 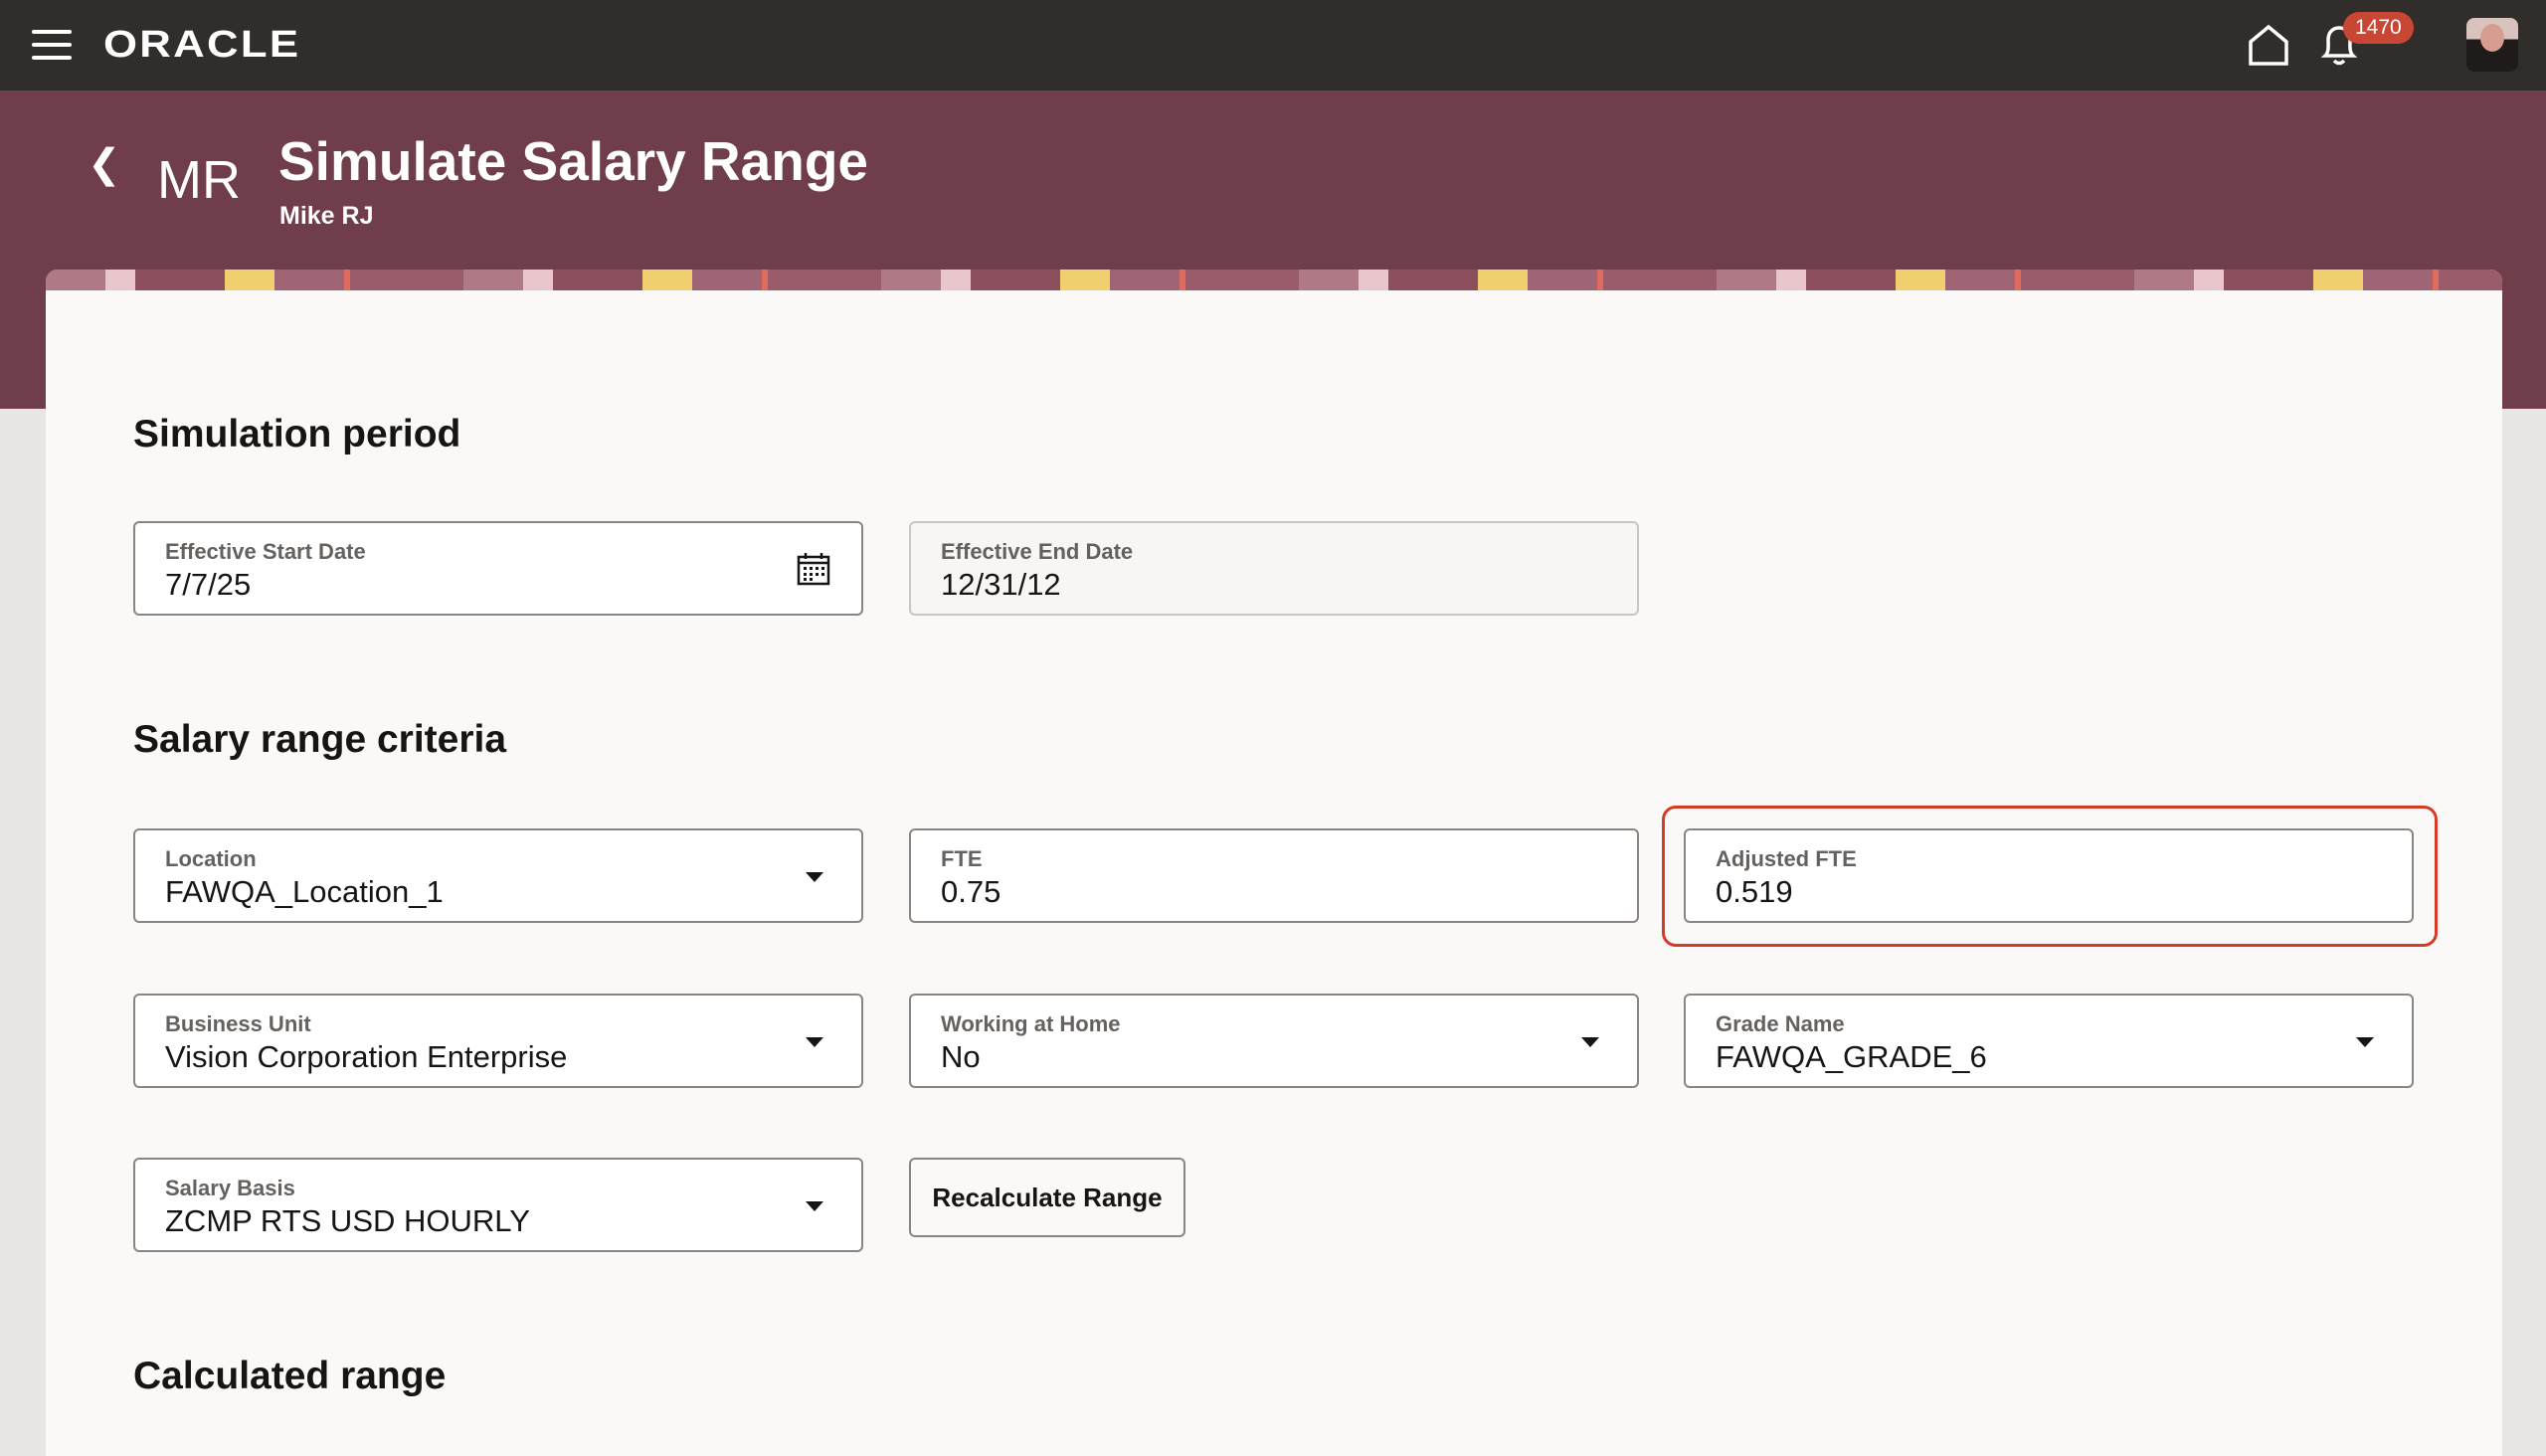 I want to click on field-value: FAWQA_Location_1, so click(x=304, y=891).